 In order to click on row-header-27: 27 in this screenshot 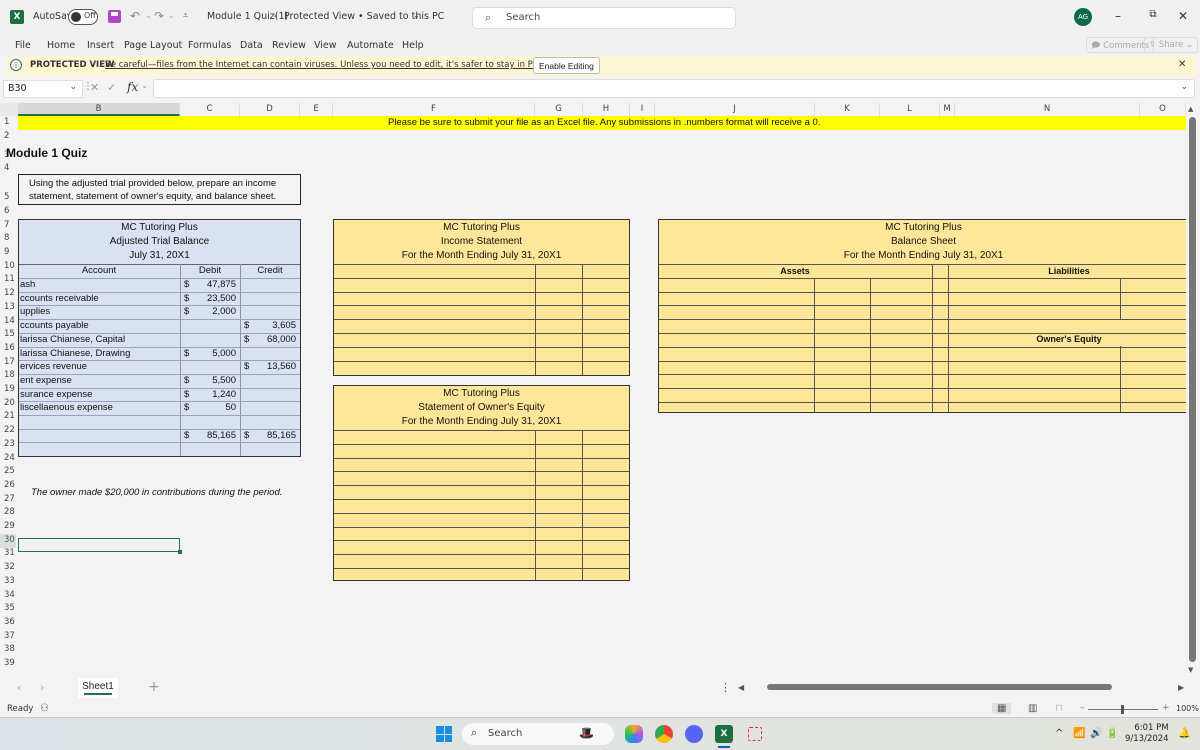, I will do `click(8, 500)`.